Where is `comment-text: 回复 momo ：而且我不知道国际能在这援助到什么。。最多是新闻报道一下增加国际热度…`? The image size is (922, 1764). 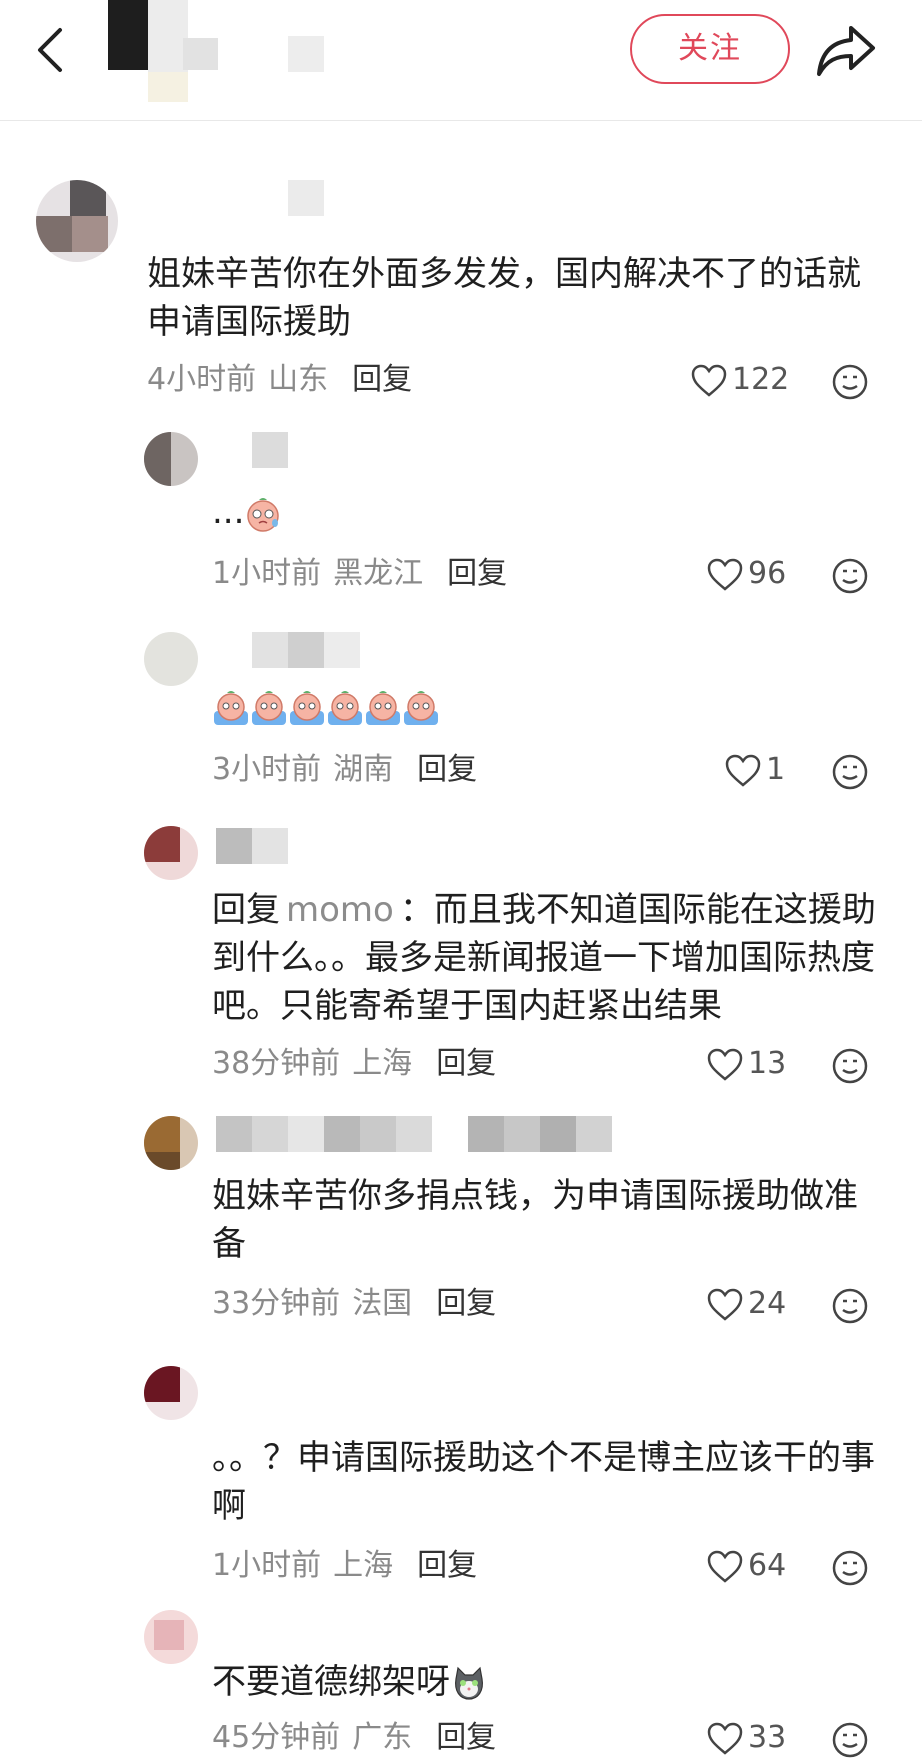 comment-text: 回复 momo ：而且我不知道国际能在这援助到什么。。最多是新闻报道一下增加国际热度… is located at coordinates (547, 958).